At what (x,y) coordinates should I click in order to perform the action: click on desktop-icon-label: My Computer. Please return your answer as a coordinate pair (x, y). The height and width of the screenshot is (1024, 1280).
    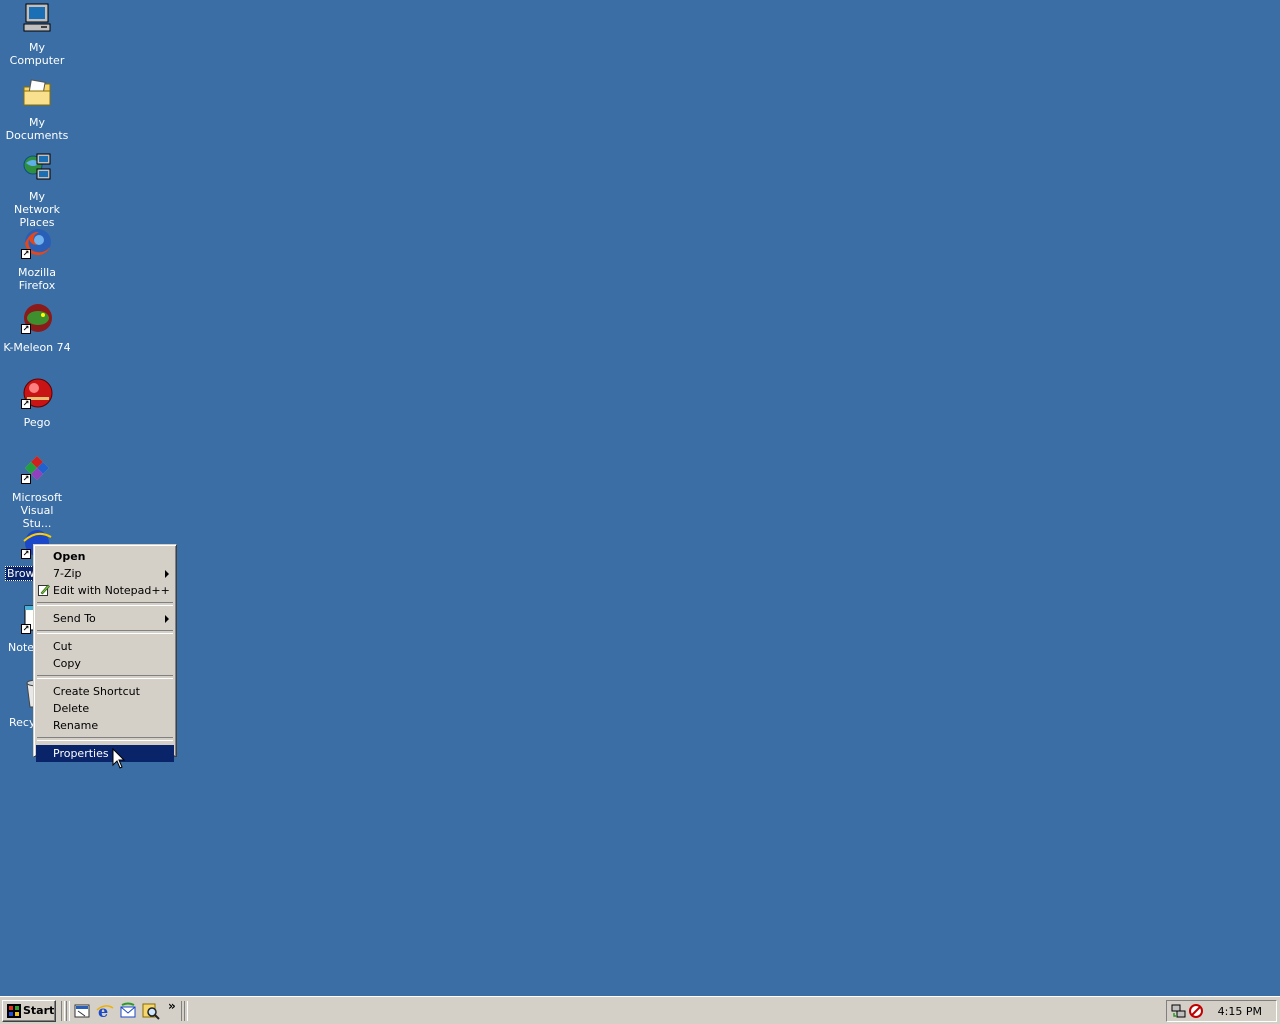
    Looking at the image, I should click on (37, 54).